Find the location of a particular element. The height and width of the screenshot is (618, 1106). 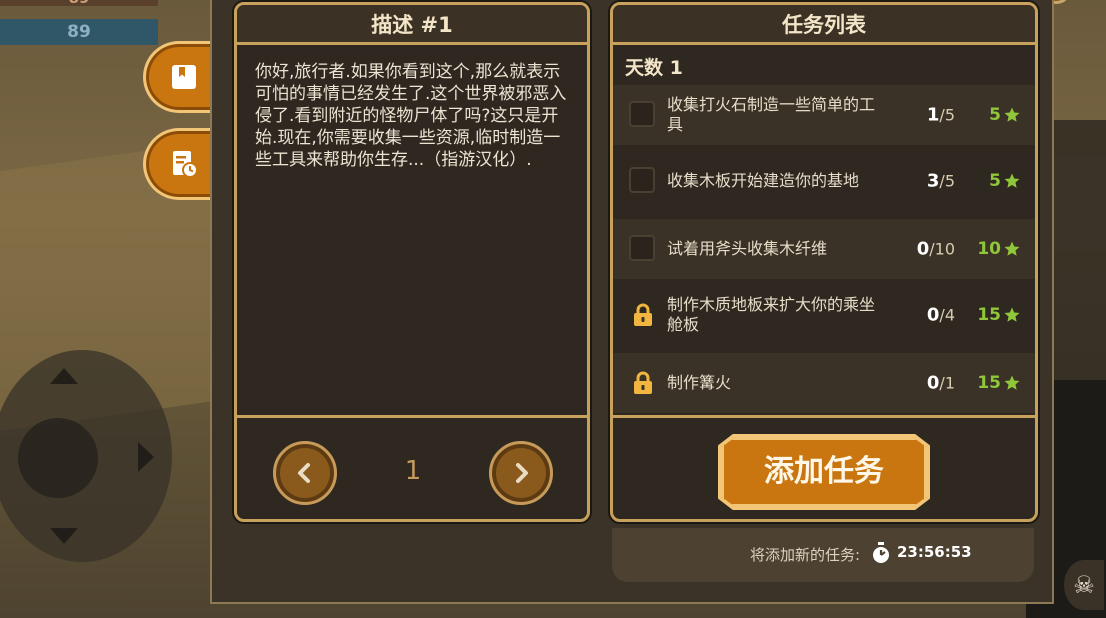

quest-progress-done: 1 is located at coordinates (933, 115).